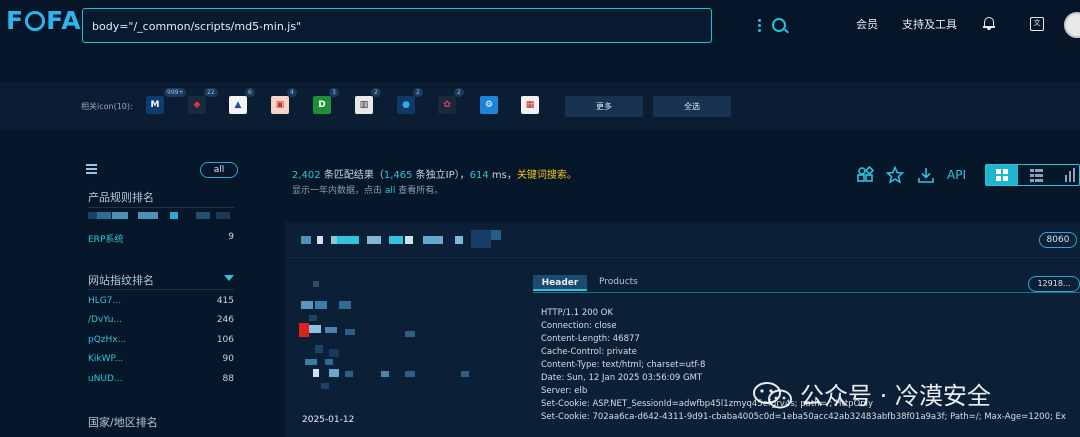 This screenshot has height=437, width=1080. I want to click on grid-view-button, so click(1002, 175).